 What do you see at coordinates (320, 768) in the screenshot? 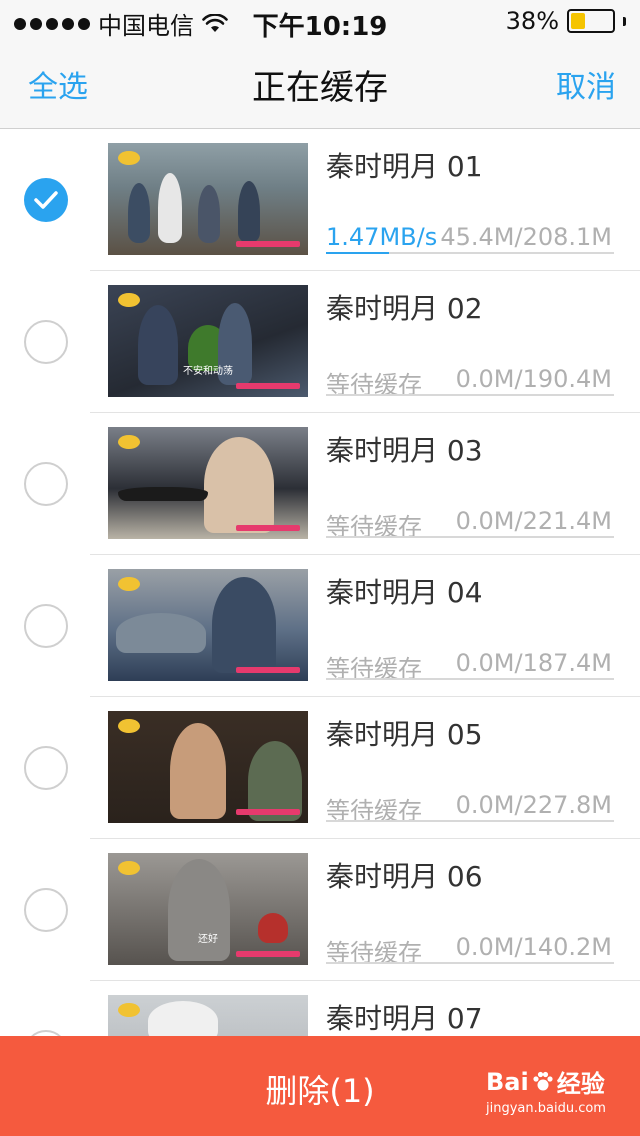
I see `download-item: 秦时明月 05 等待缓存 0.0M/227.8M` at bounding box center [320, 768].